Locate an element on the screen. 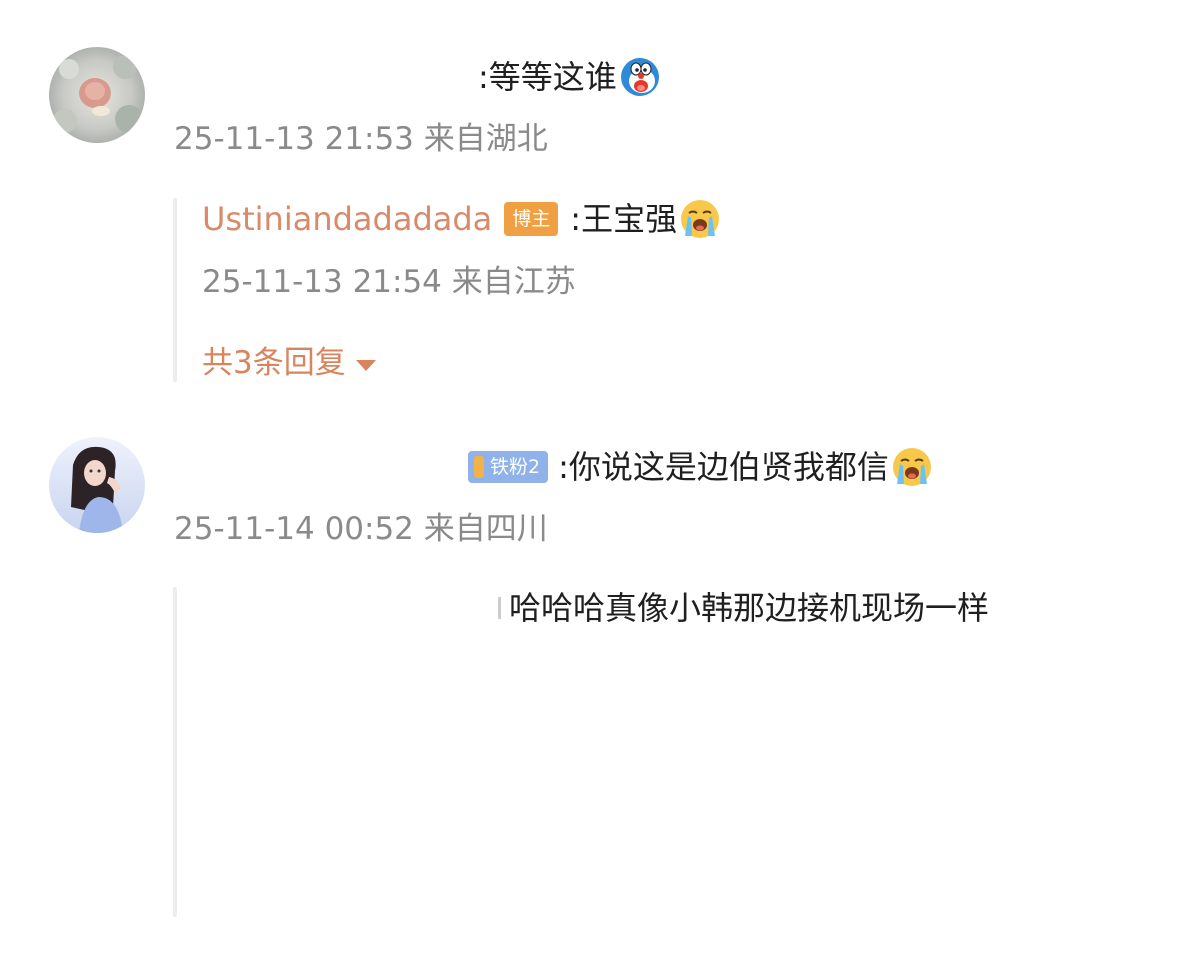 The width and height of the screenshot is (1200, 962). view-replies-button: 共3条回复 is located at coordinates (289, 363).